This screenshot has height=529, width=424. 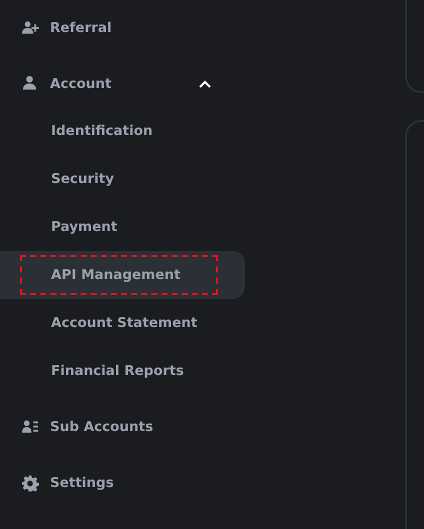 What do you see at coordinates (122, 371) in the screenshot?
I see `submenu-item: Financial Reports` at bounding box center [122, 371].